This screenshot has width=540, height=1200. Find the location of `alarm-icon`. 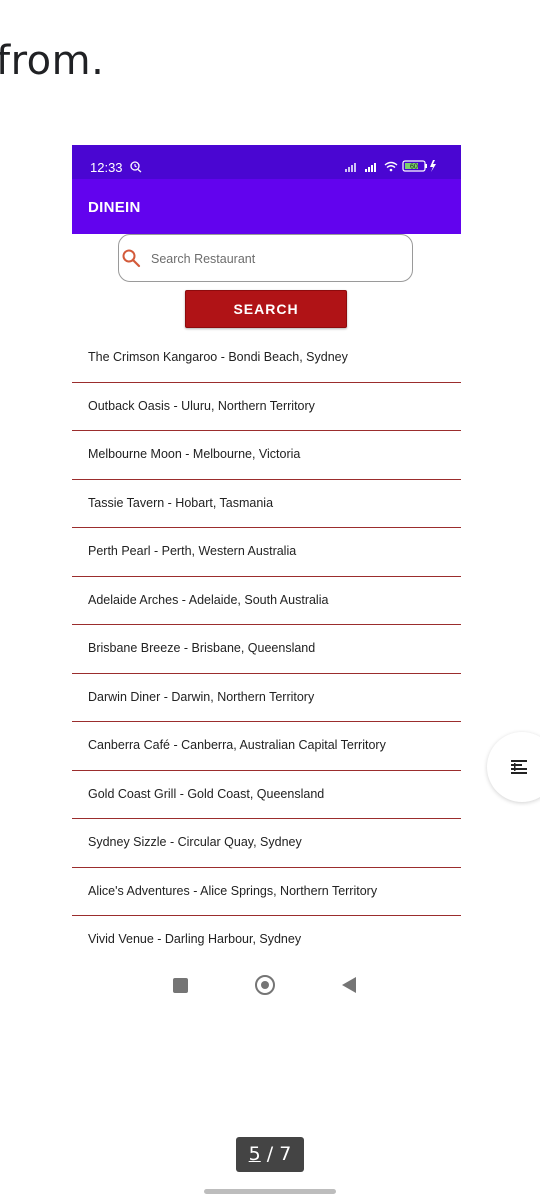

alarm-icon is located at coordinates (136, 167).